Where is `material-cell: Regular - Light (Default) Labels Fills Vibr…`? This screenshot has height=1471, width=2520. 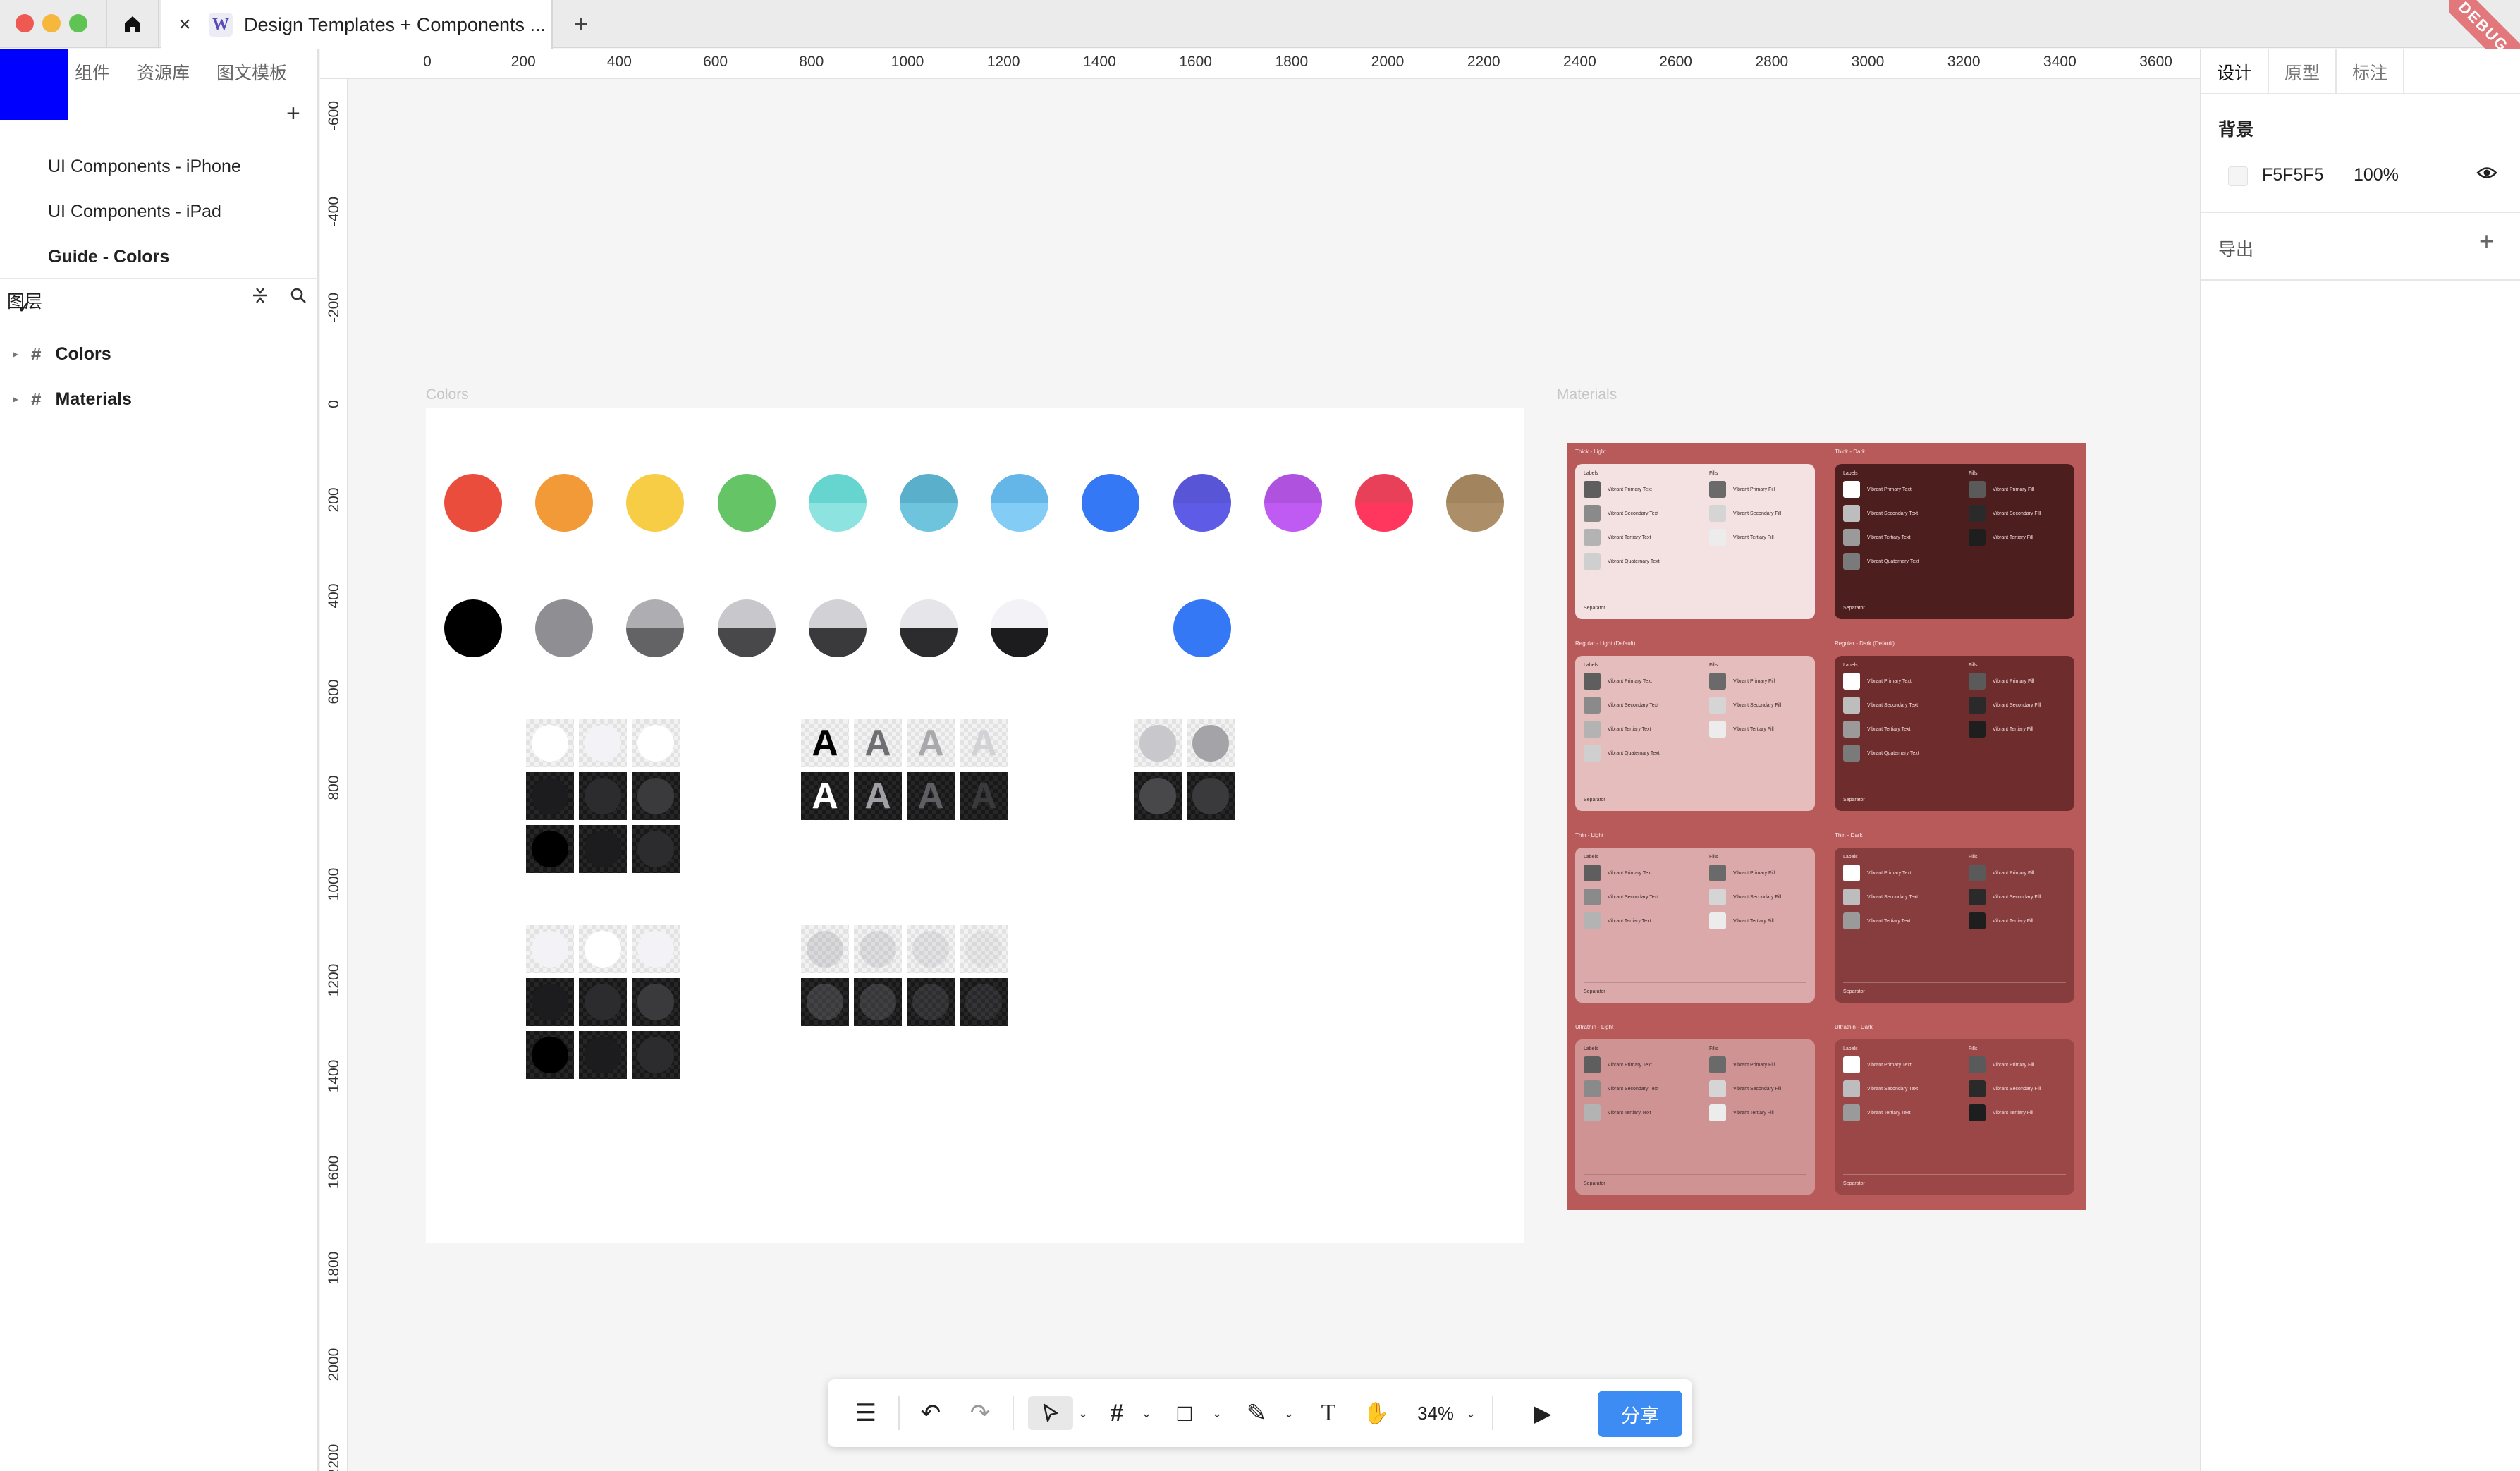 material-cell: Regular - Light (Default) Labels Fills Vibr… is located at coordinates (1695, 730).